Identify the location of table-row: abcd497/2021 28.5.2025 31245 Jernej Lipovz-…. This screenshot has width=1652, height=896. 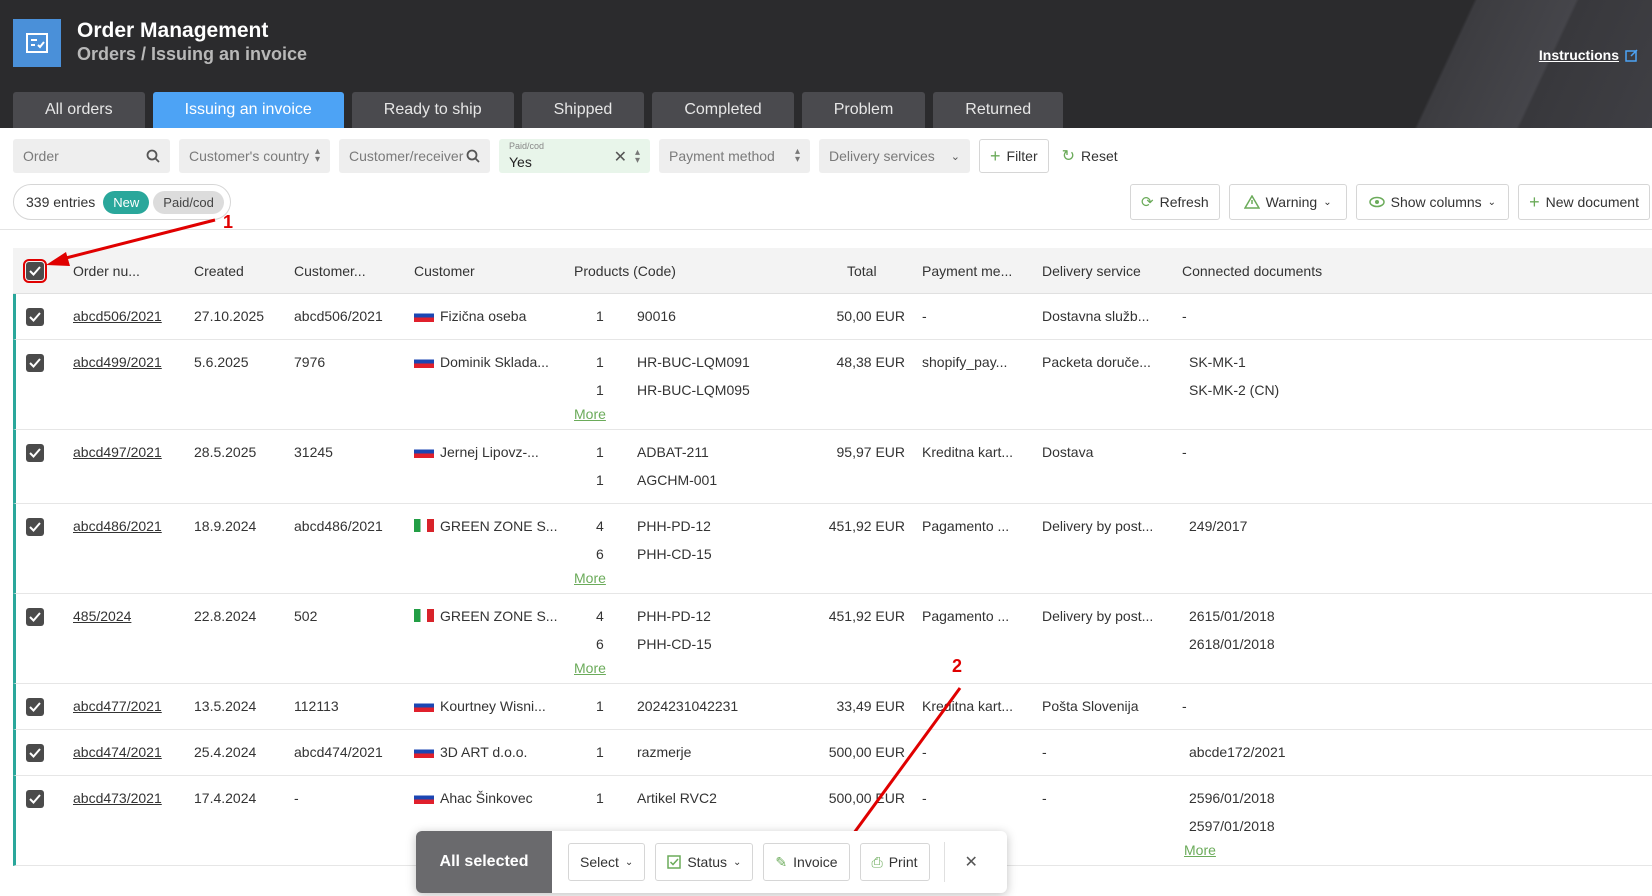
(832, 467).